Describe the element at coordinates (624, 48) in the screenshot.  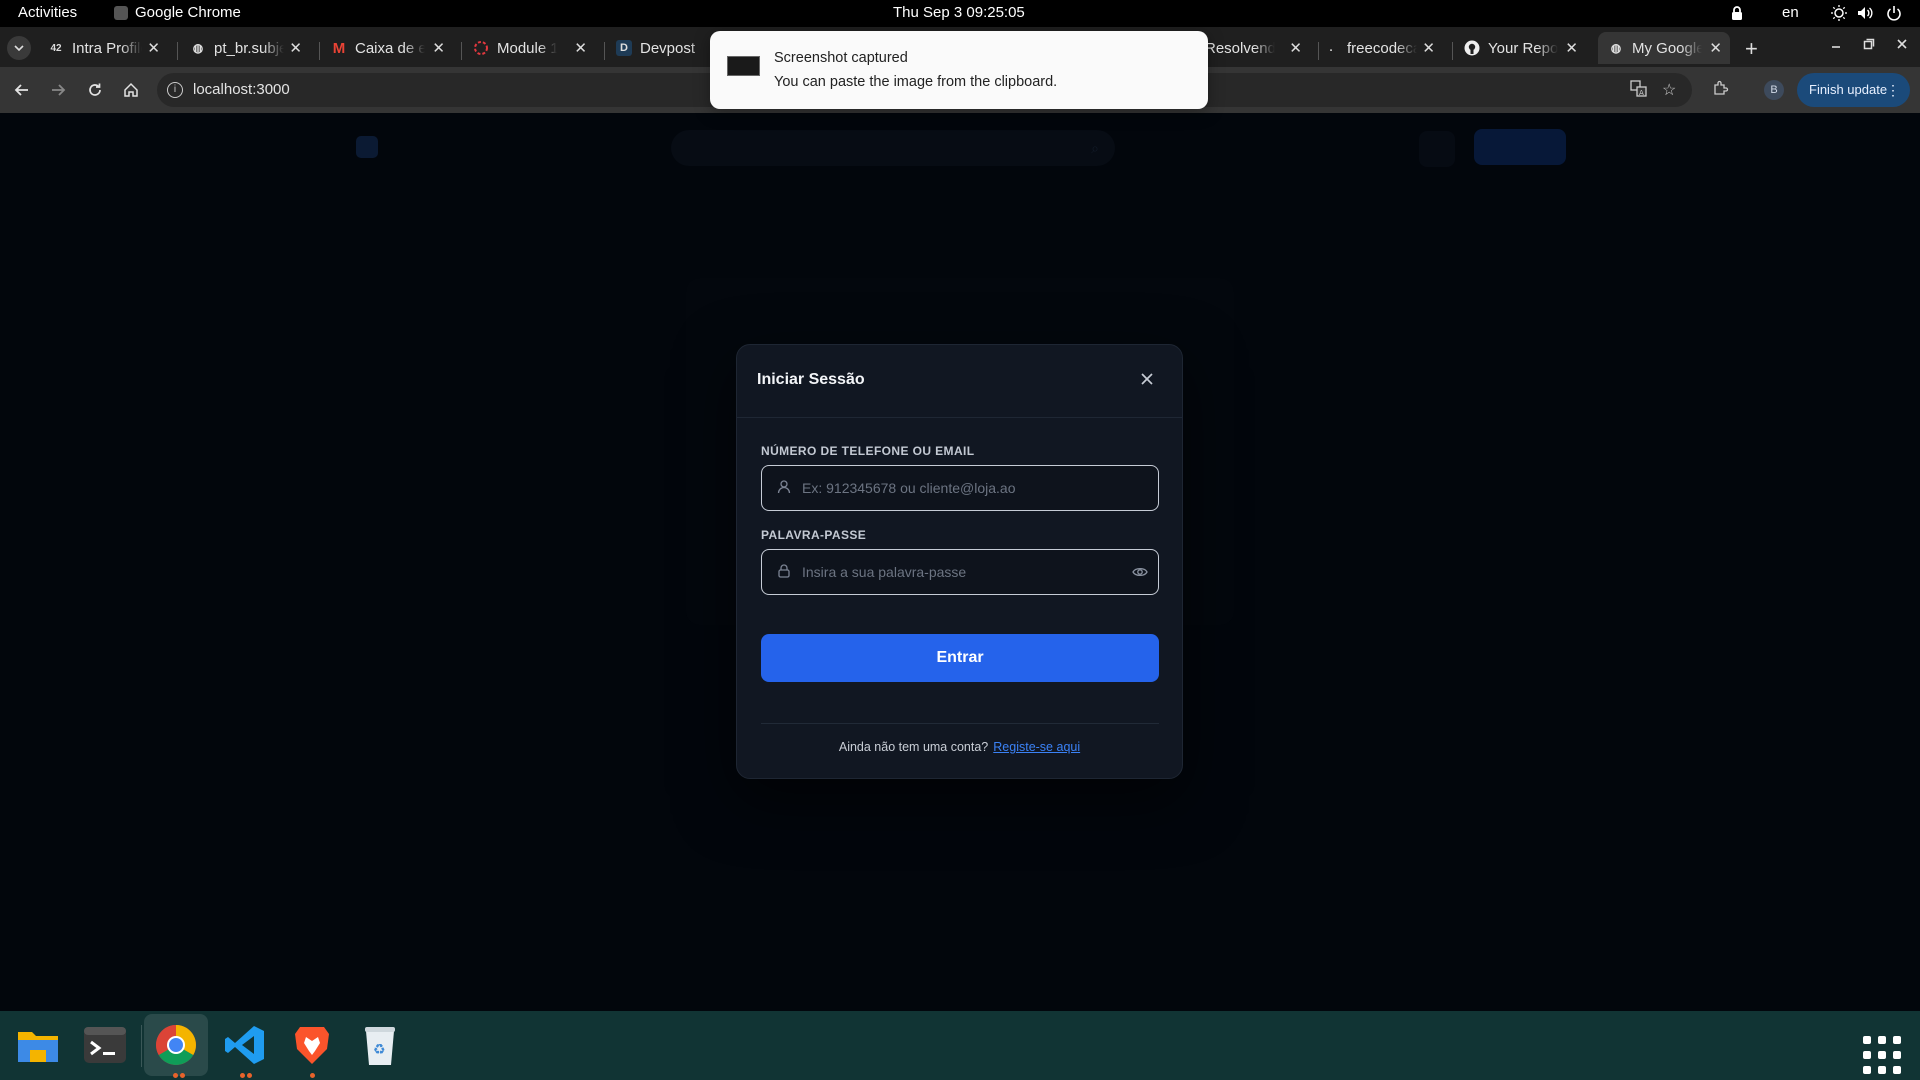
I see `devpost-icon: D` at that location.